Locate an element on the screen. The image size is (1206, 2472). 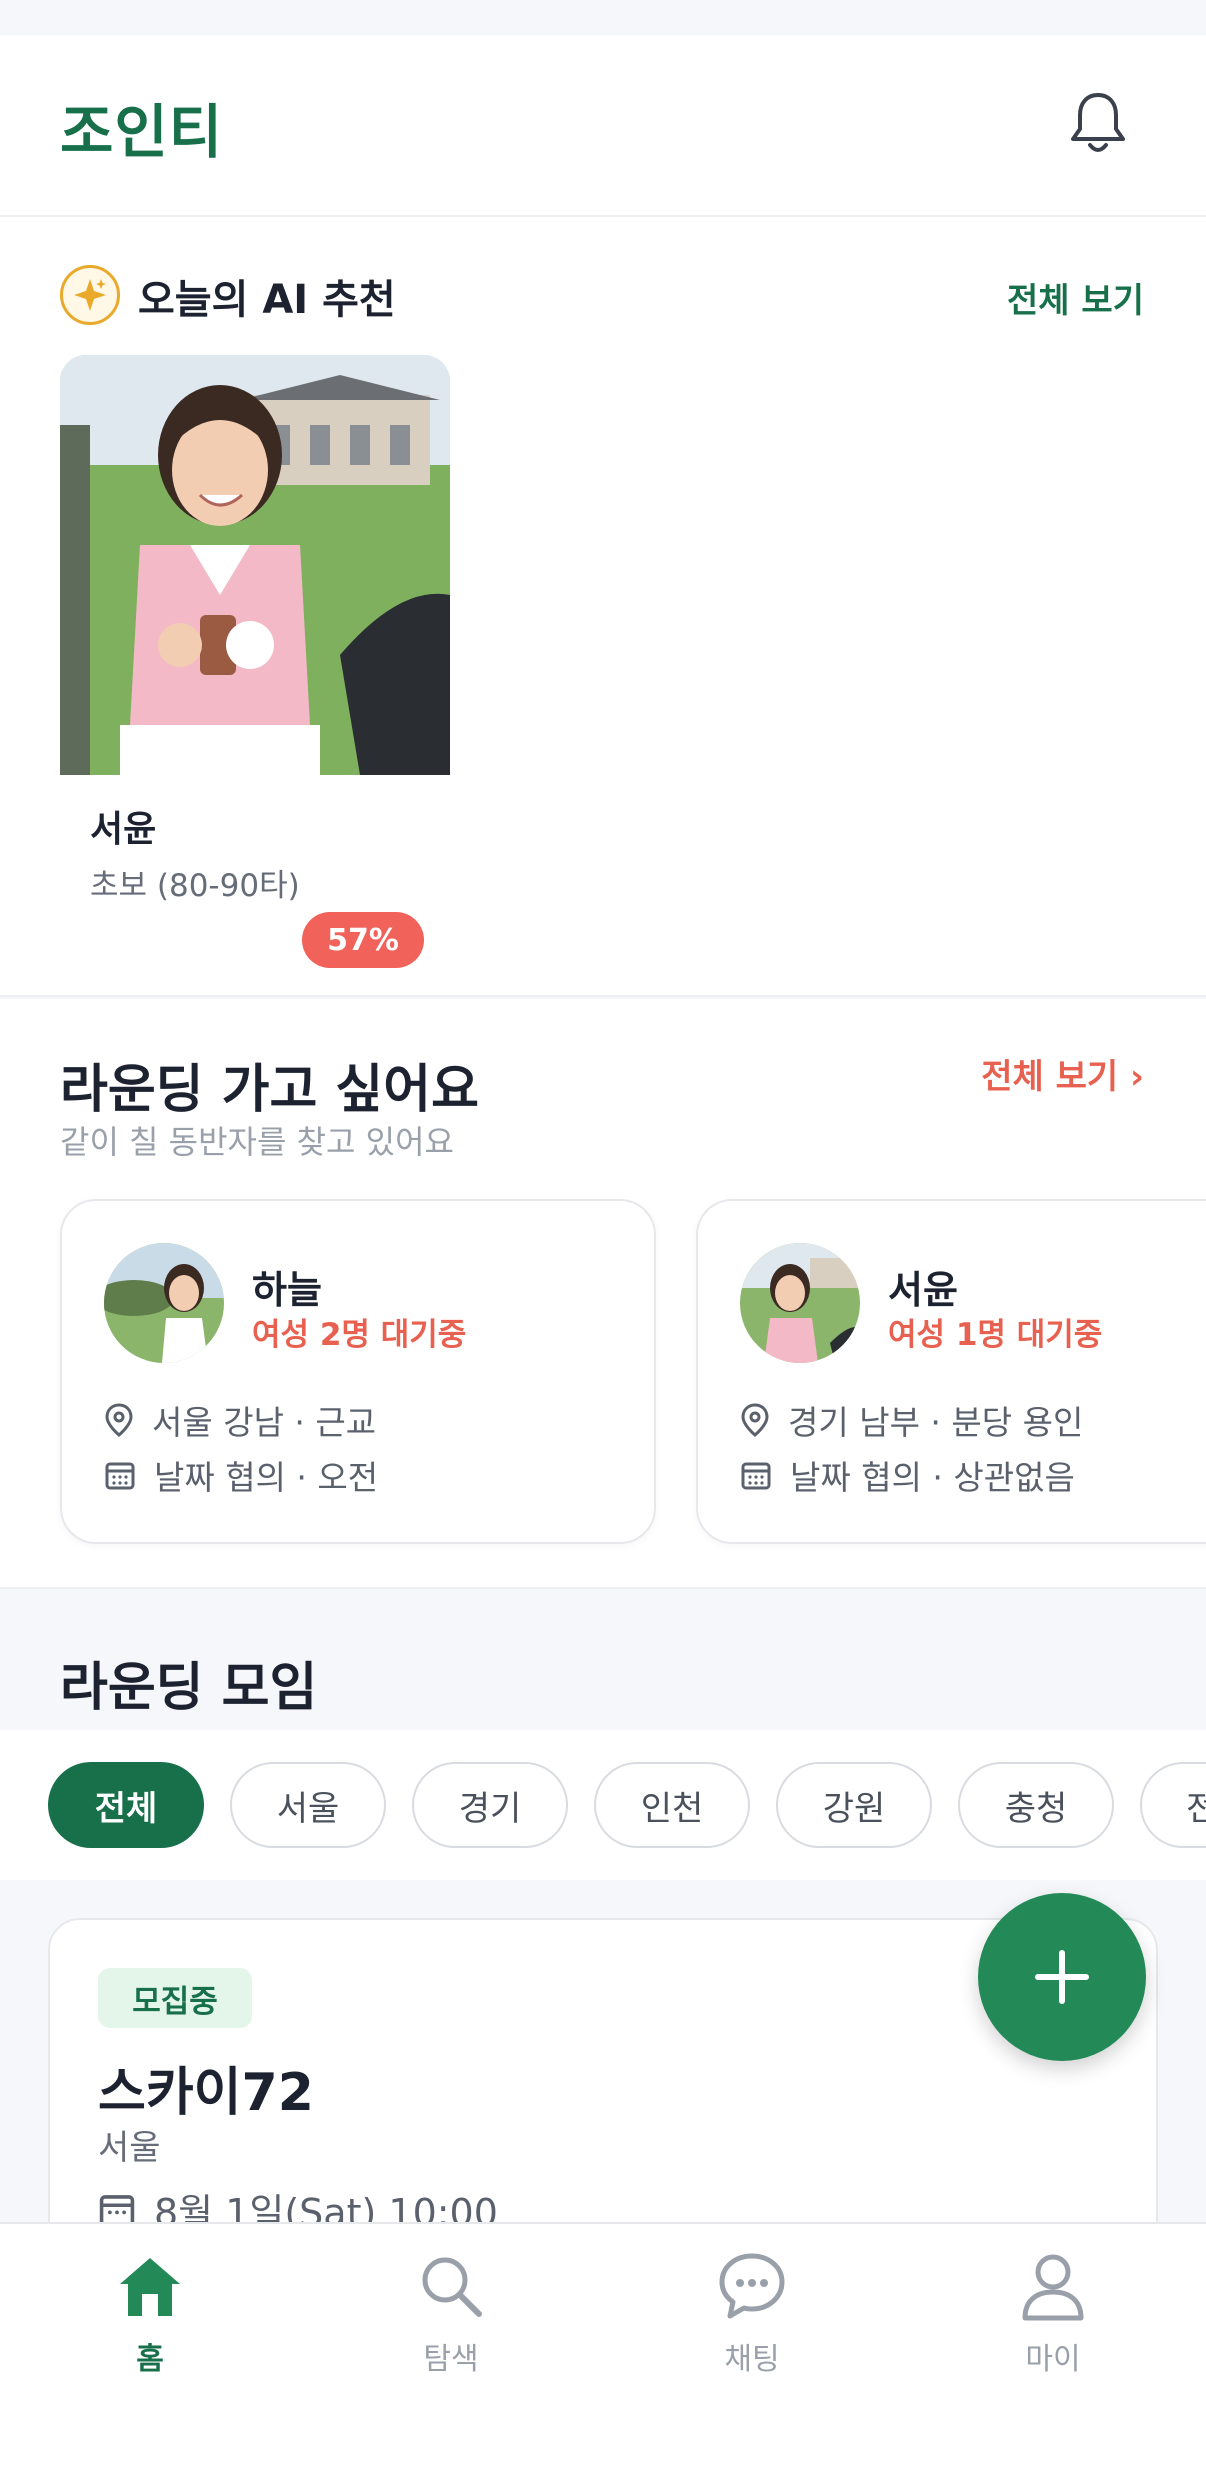
meetings-title: 라운딩 모임 is located at coordinates (189, 1688).